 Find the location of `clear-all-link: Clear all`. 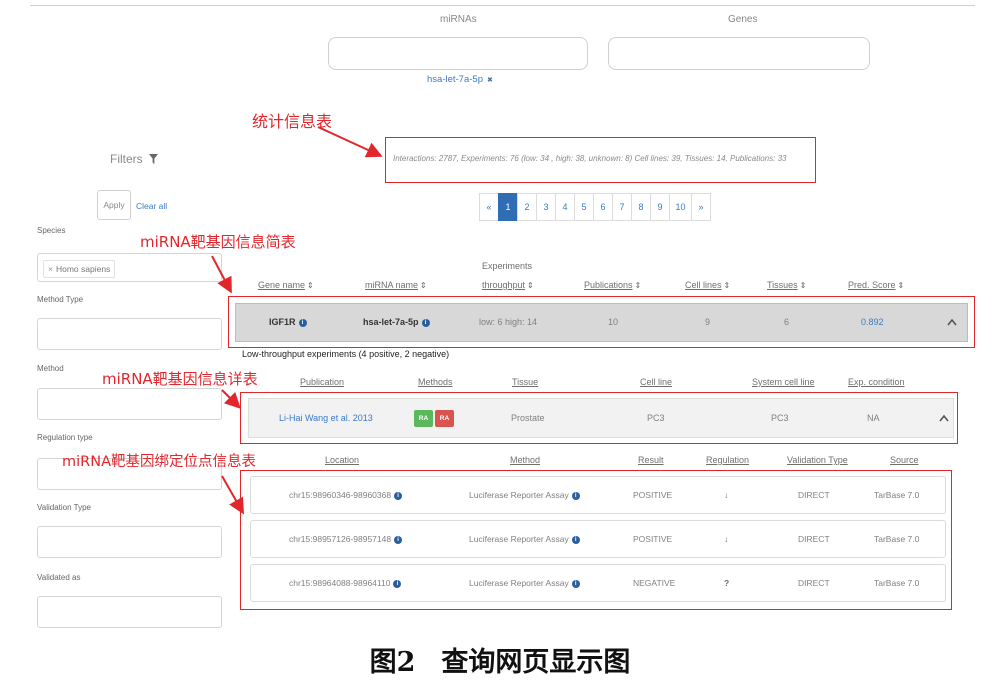

clear-all-link: Clear all is located at coordinates (151, 206).